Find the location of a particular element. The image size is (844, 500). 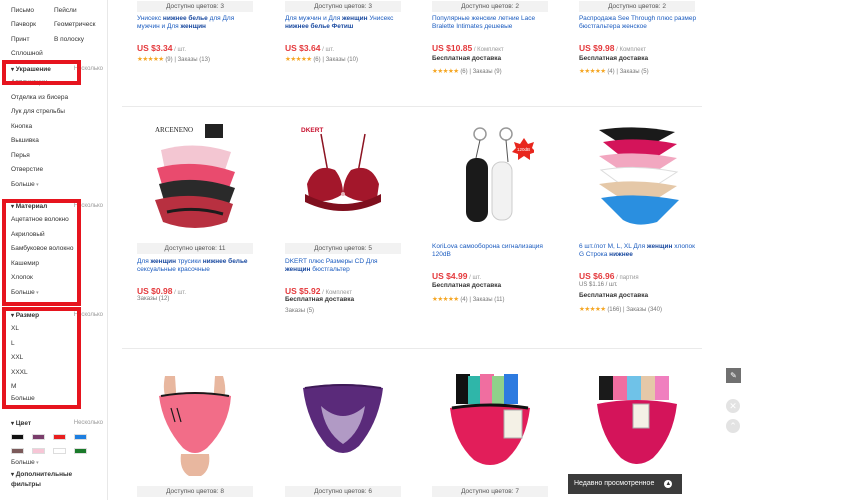

filter-pattern-item: Письмо is located at coordinates (32, 10).